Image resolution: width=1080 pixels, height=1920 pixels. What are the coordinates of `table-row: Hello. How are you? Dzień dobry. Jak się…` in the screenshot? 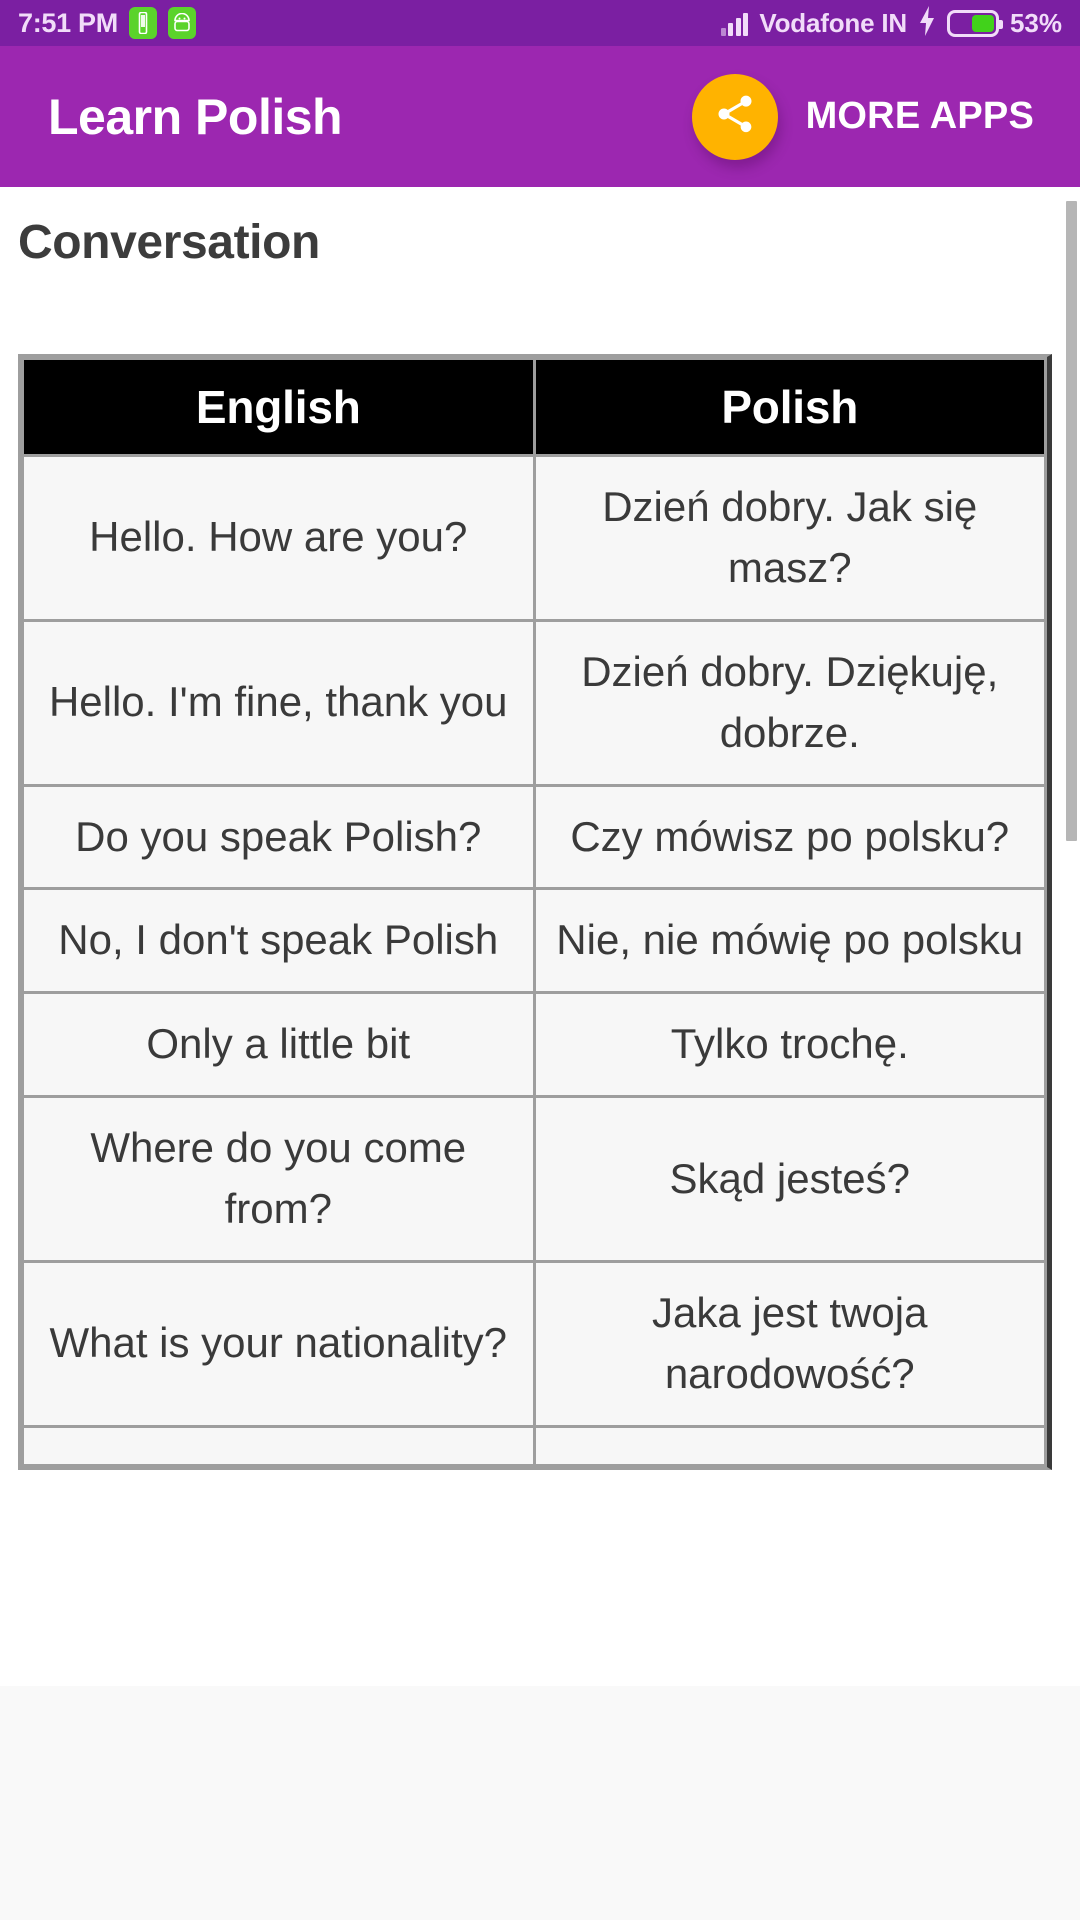 It's located at (534, 538).